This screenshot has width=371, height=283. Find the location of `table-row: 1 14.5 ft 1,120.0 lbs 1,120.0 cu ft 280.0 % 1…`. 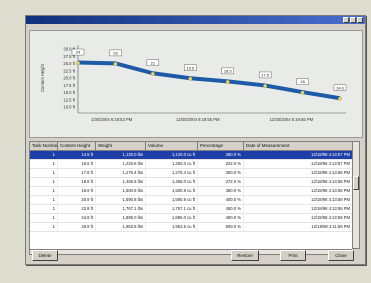

table-row: 1 14.5 ft 1,120.0 lbs 1,120.0 cu ft 280.0 % 1… is located at coordinates (191, 155).